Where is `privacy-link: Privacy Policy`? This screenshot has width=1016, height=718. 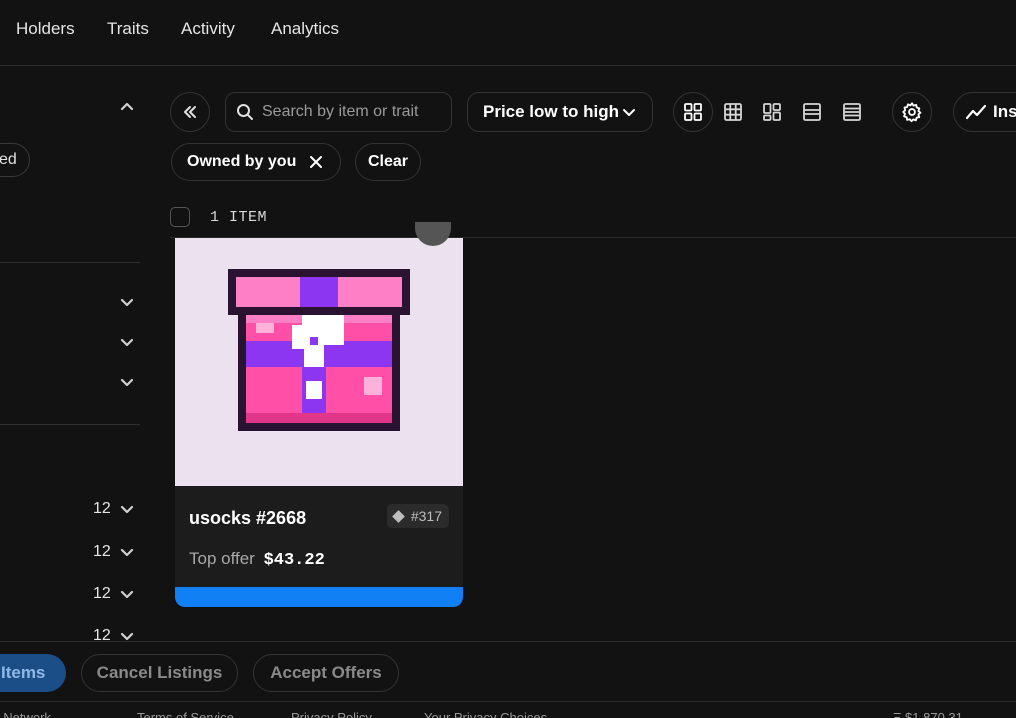
privacy-link: Privacy Policy is located at coordinates (331, 714).